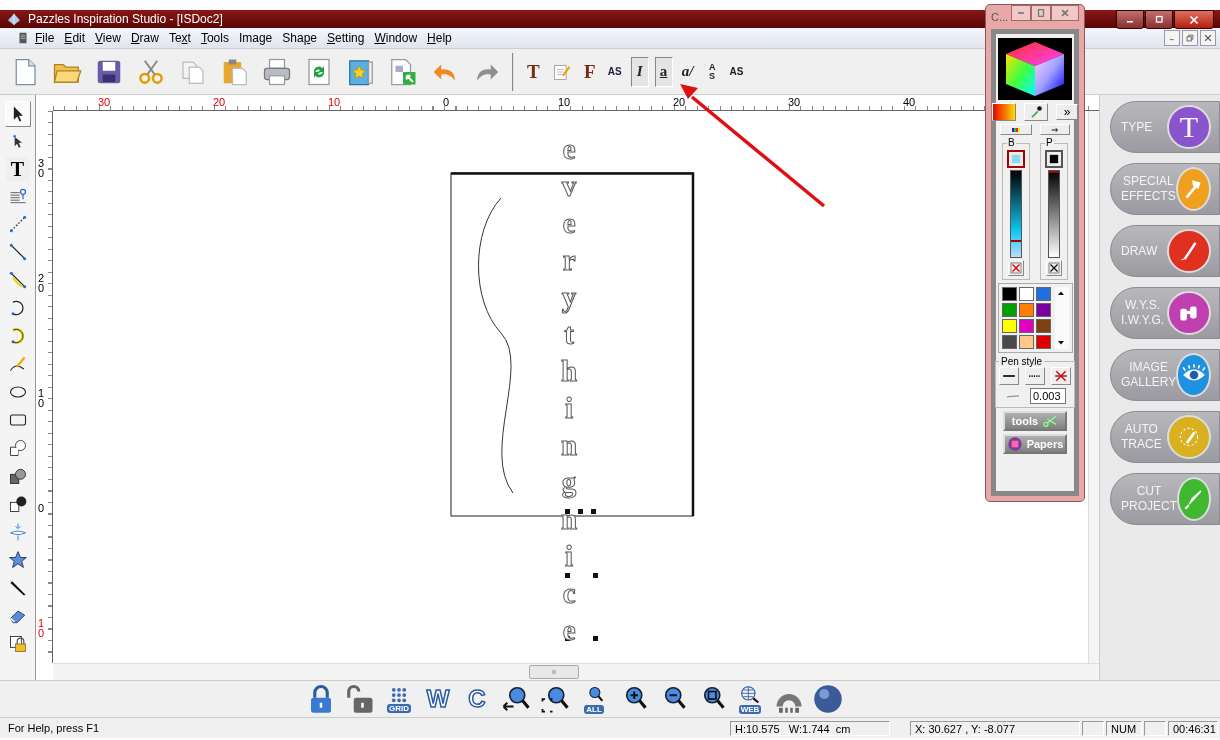 The height and width of the screenshot is (740, 1220). I want to click on unlock-icon, so click(360, 699).